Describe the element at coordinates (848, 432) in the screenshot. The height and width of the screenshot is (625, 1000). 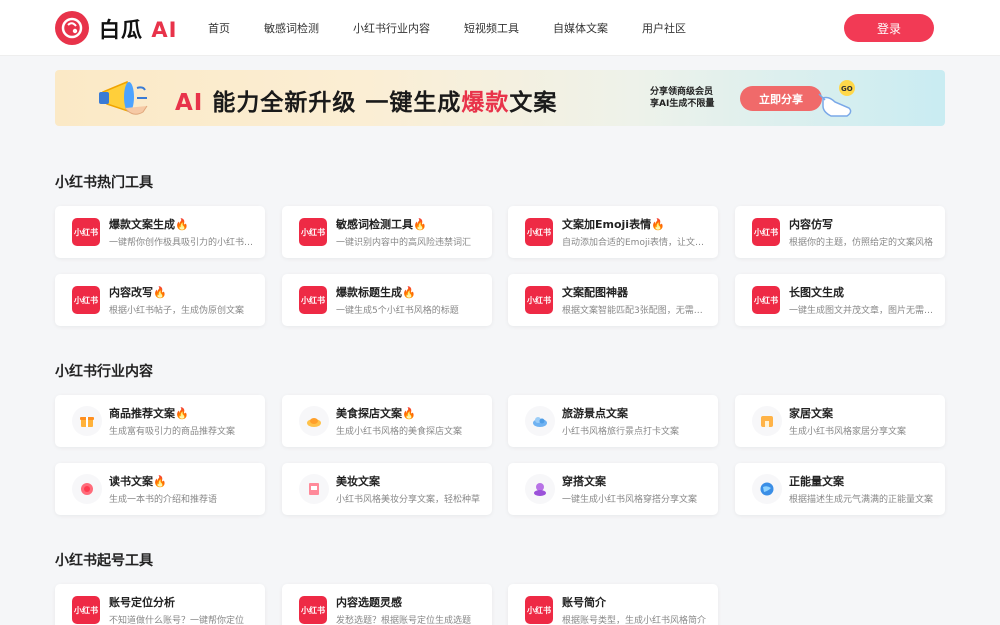
I see `card-desc: 生成小红书风格家居分享文案` at that location.